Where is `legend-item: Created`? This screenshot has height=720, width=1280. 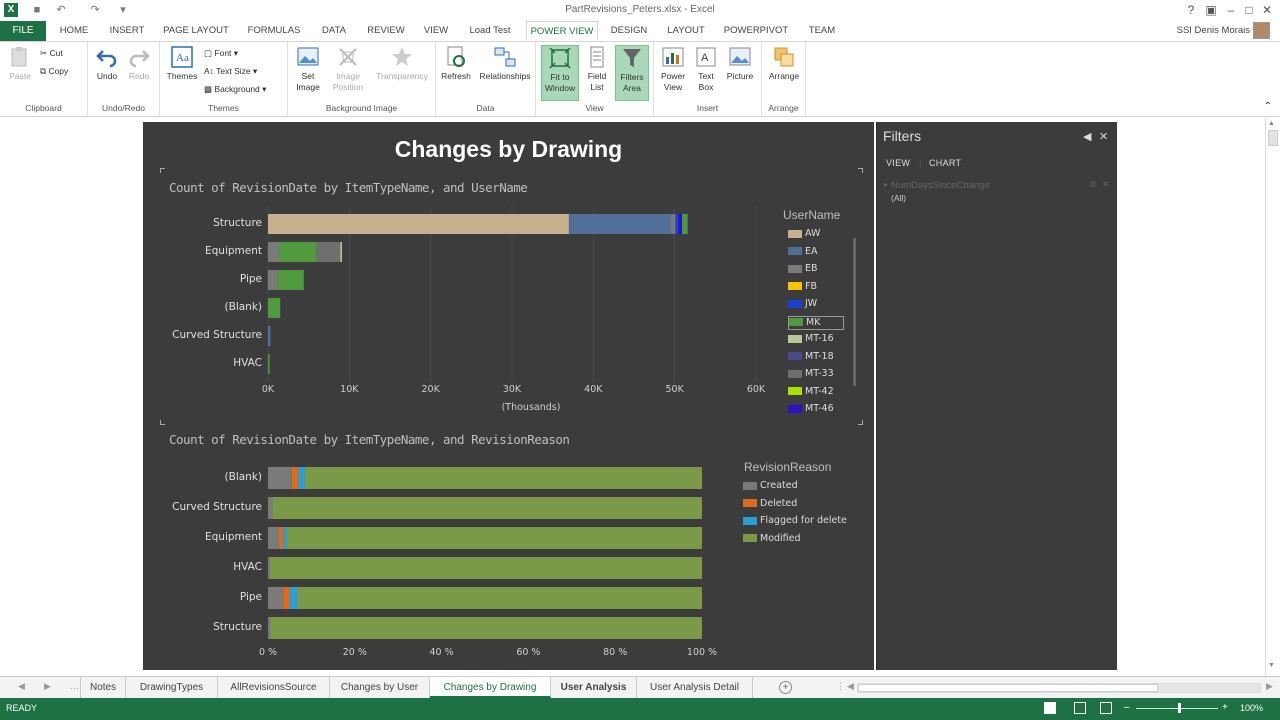 legend-item: Created is located at coordinates (770, 487).